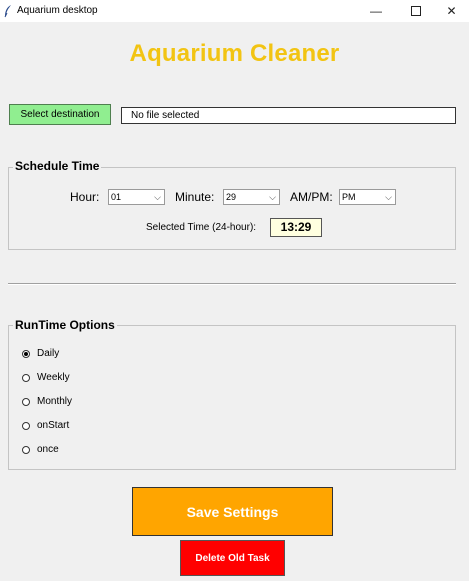 The height and width of the screenshot is (581, 469). What do you see at coordinates (7, 11) in the screenshot?
I see `feather-icon` at bounding box center [7, 11].